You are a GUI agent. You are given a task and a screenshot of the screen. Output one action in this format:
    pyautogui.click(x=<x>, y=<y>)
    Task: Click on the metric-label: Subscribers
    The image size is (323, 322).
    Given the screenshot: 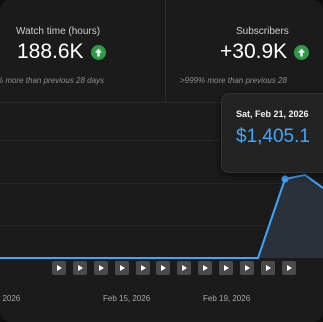 What is the action you would take?
    pyautogui.click(x=262, y=31)
    